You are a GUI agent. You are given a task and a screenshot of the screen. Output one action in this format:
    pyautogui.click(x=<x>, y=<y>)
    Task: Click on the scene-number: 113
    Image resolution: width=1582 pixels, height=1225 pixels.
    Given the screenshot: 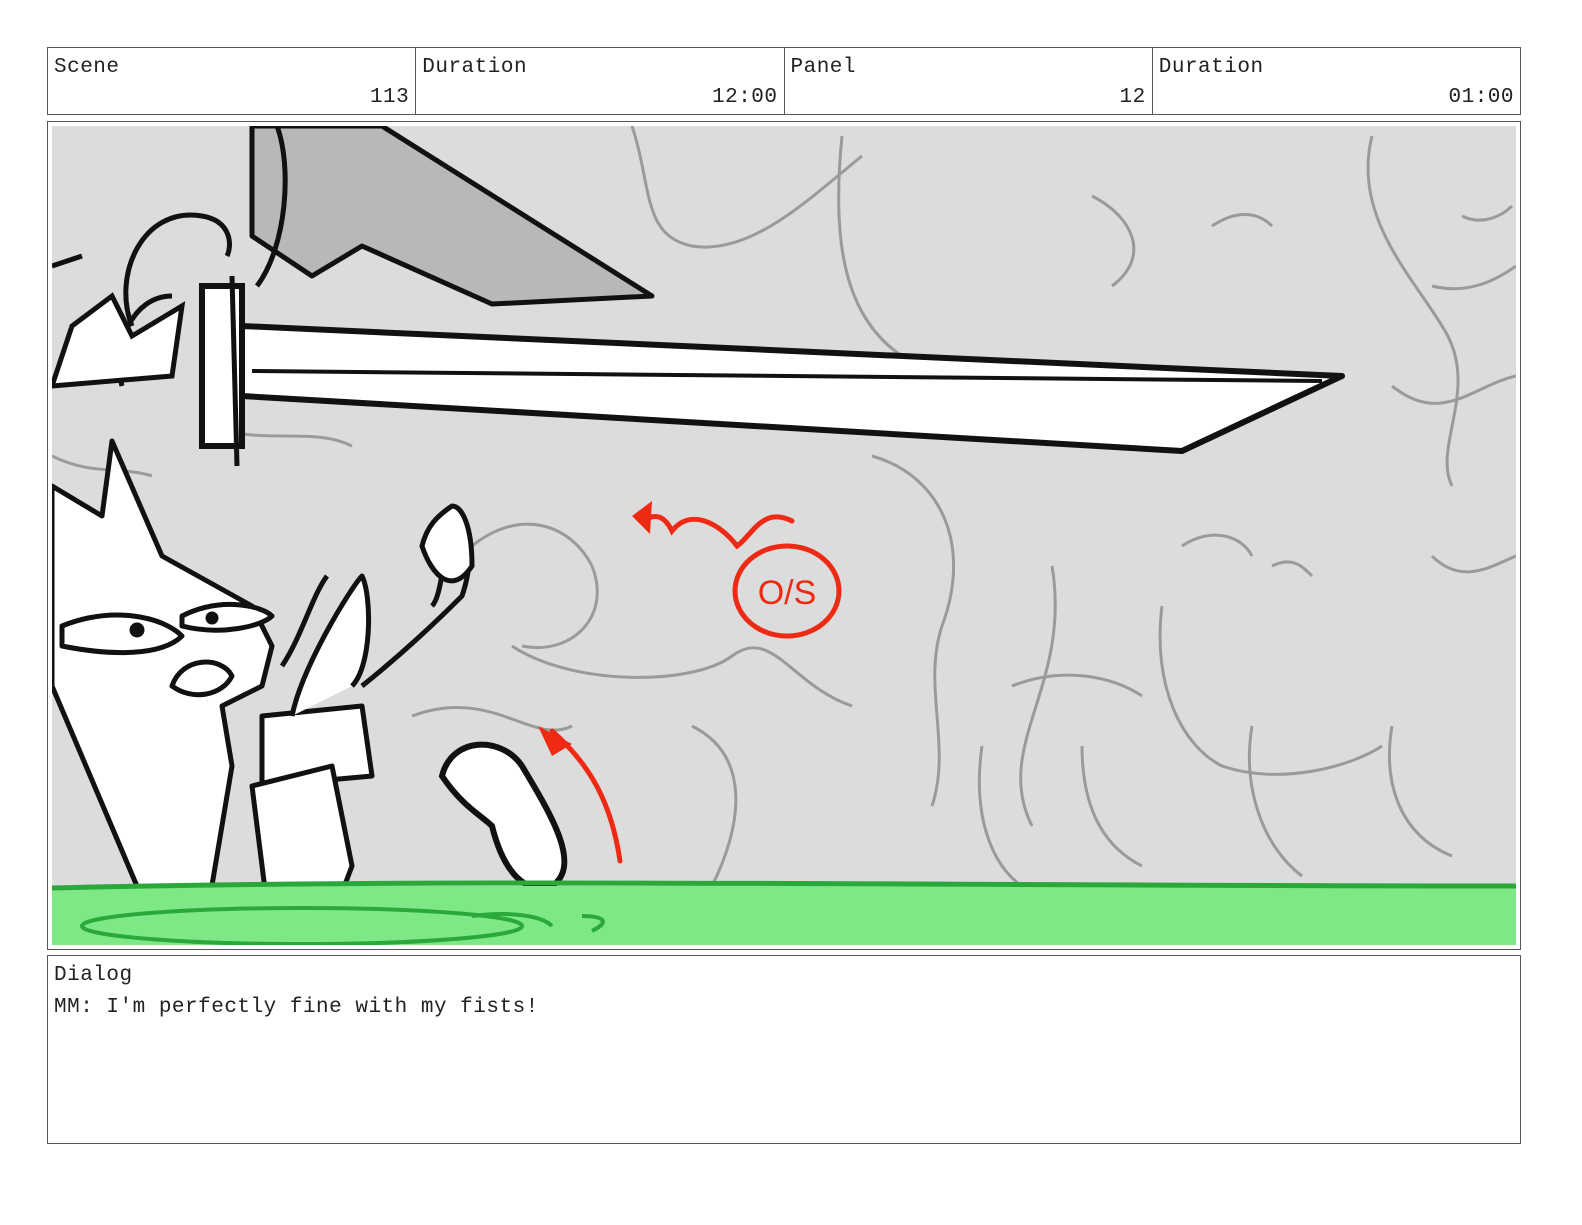 What is the action you would take?
    pyautogui.click(x=389, y=97)
    